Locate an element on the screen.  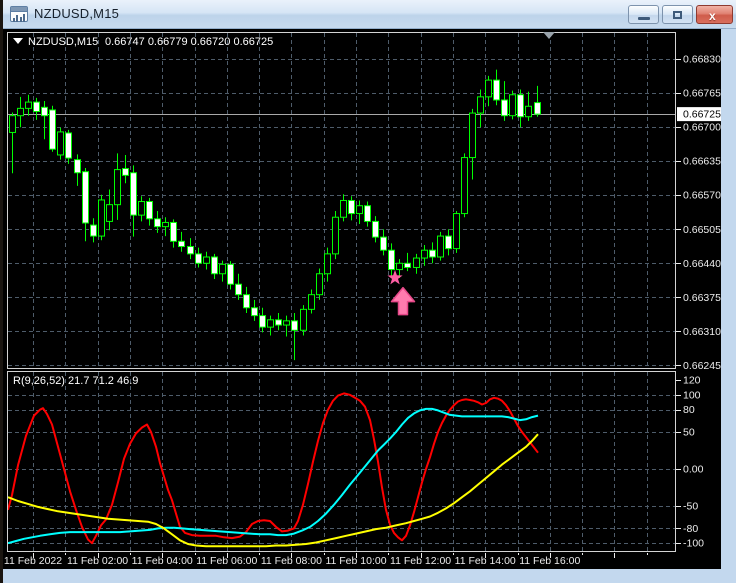
header-symbol-timeframe: NZDUSD,M15 is located at coordinates (63, 42).